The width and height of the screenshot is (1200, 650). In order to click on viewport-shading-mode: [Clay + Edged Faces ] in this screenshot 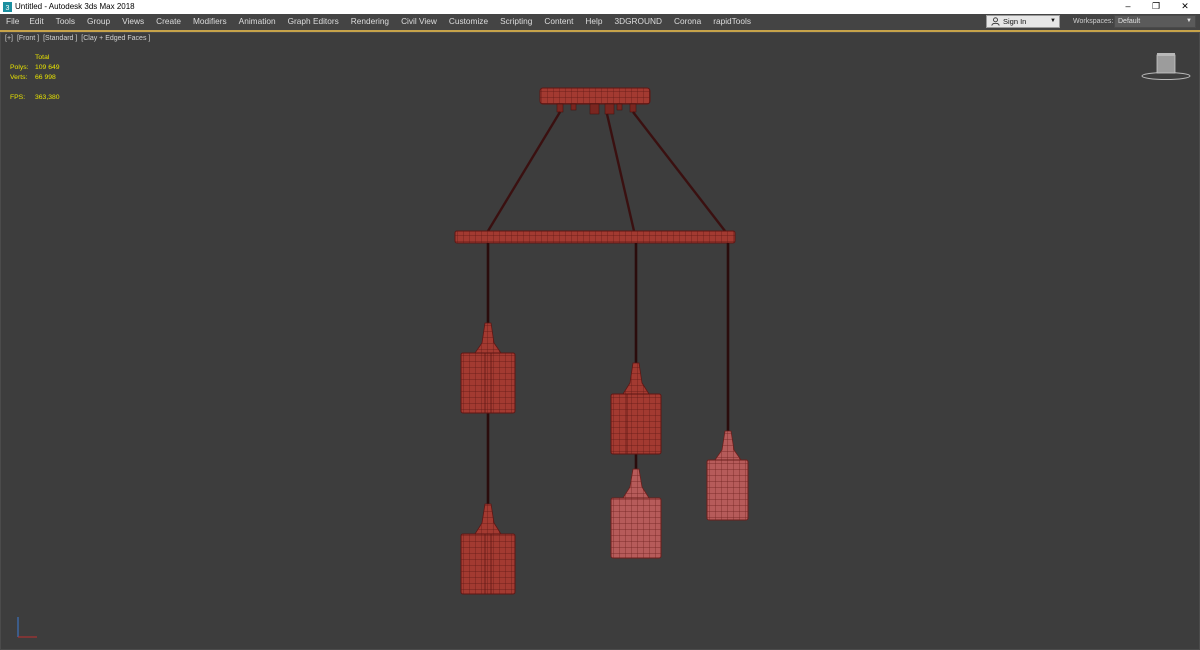, I will do `click(115, 38)`.